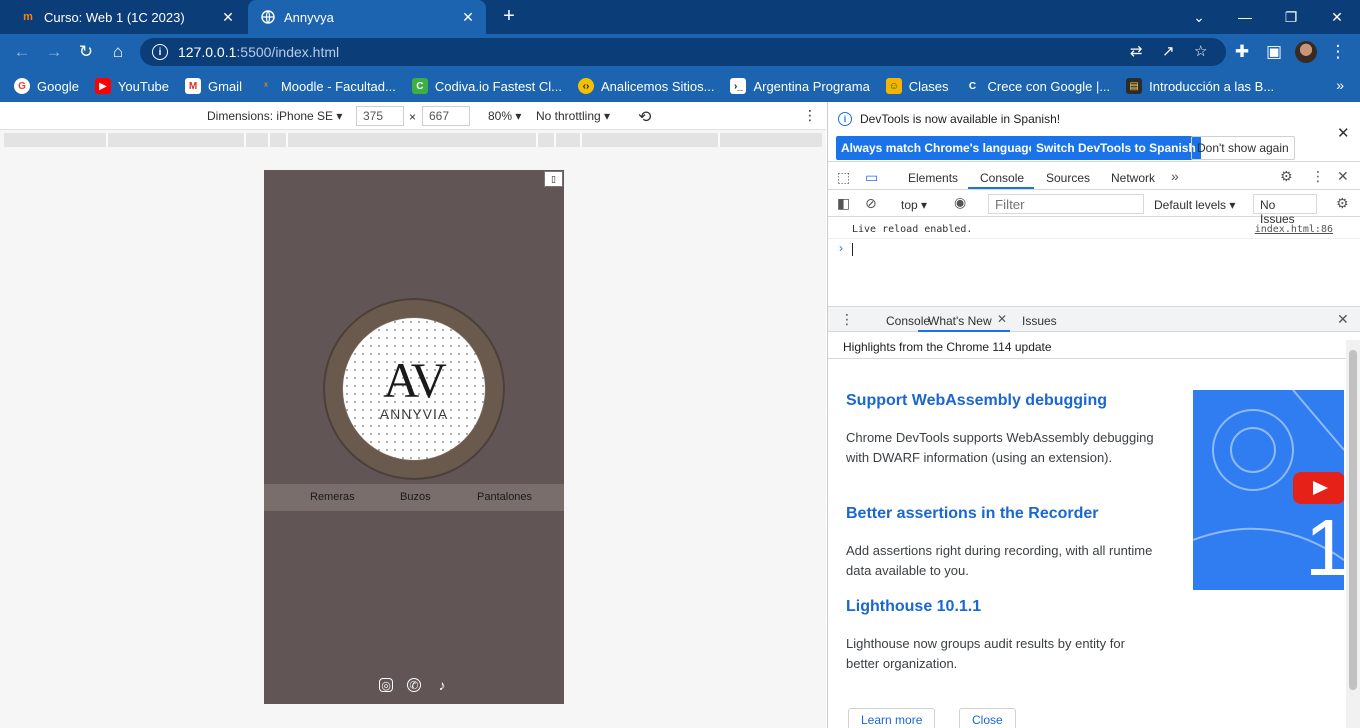 Image resolution: width=1360 pixels, height=728 pixels. I want to click on url-host: 127.0.0.1, so click(207, 52).